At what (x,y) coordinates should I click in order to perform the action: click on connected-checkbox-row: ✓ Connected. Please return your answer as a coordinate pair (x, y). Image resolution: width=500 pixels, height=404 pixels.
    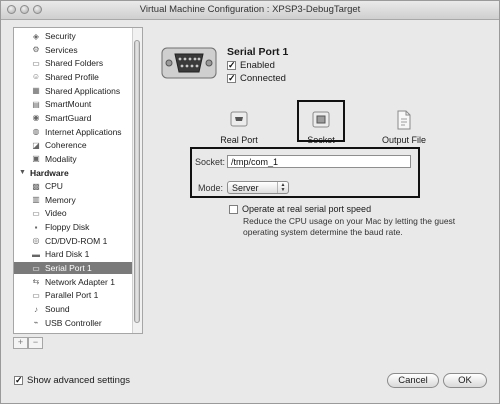
    Looking at the image, I should click on (256, 78).